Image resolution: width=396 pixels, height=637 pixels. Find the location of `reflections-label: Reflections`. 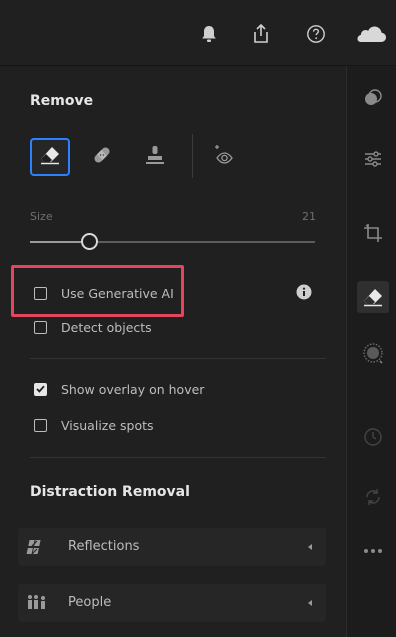

reflections-label: Reflections is located at coordinates (104, 546).